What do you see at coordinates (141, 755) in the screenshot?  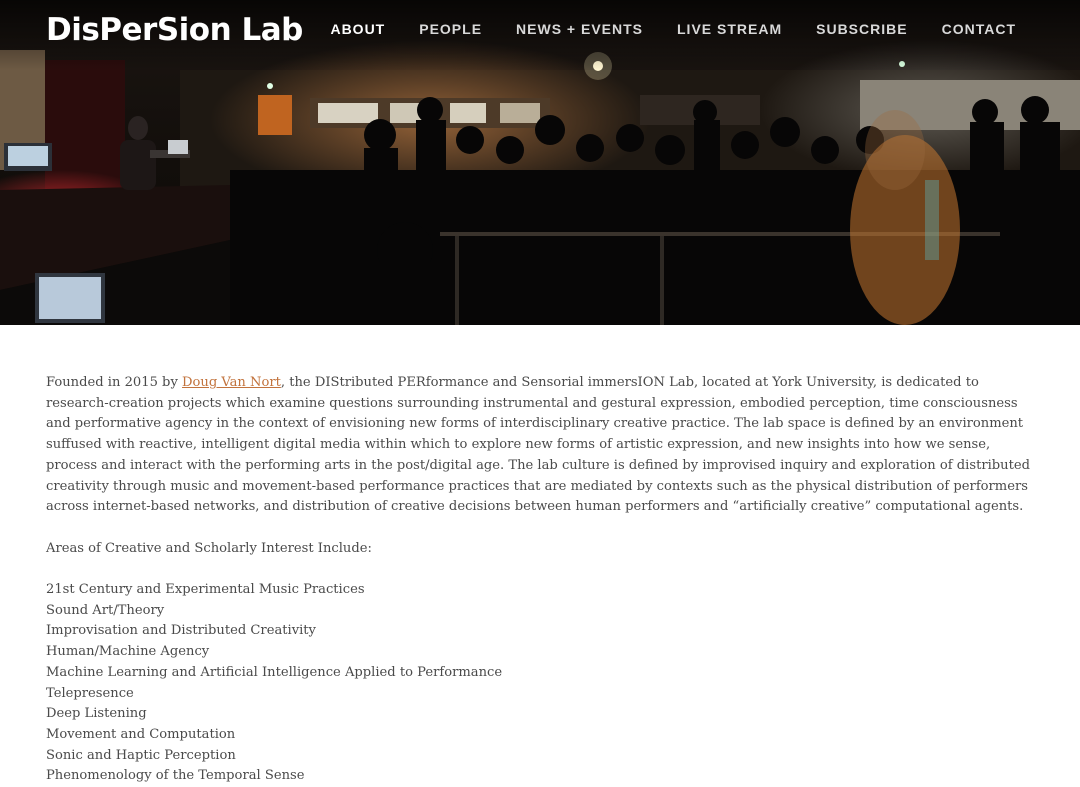 I see `list-item: Sonic and Haptic Perception` at bounding box center [141, 755].